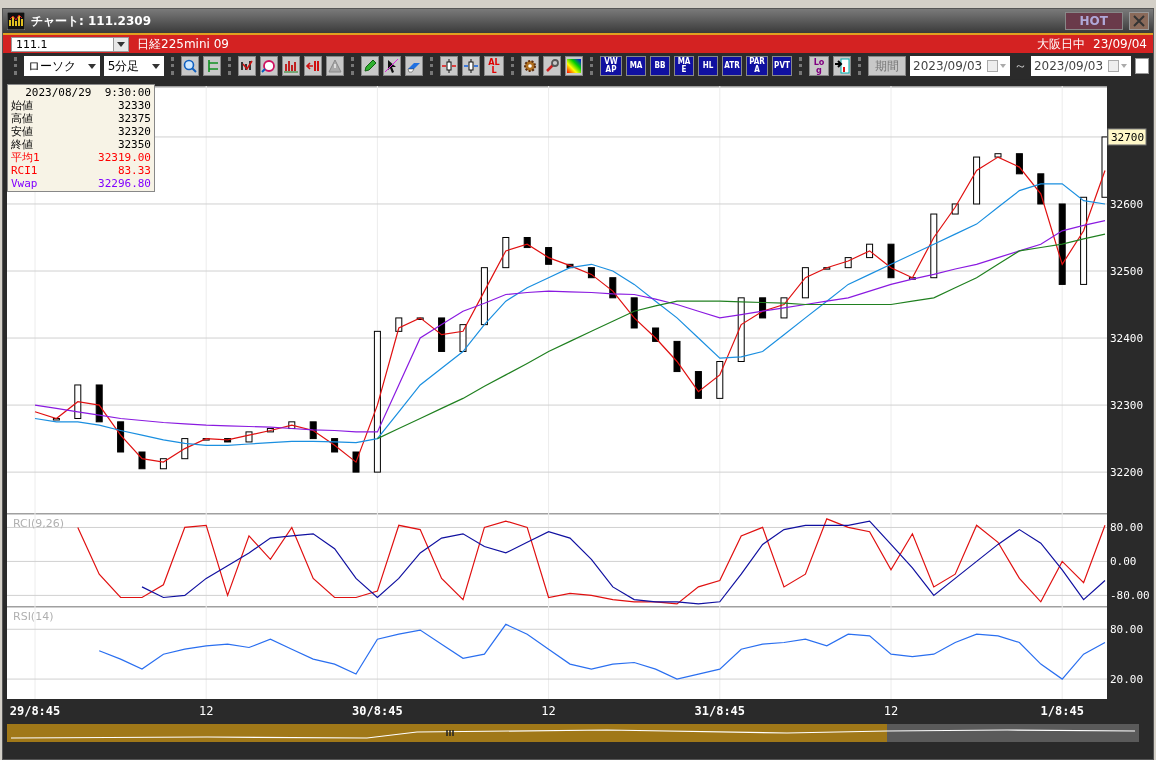 The width and height of the screenshot is (1156, 760). What do you see at coordinates (124, 157) in the screenshot?
I see `info-value: 32319.00` at bounding box center [124, 157].